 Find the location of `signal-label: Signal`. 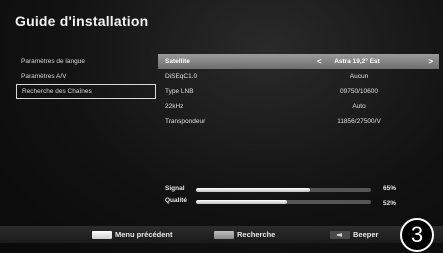

signal-label: Signal is located at coordinates (175, 188).